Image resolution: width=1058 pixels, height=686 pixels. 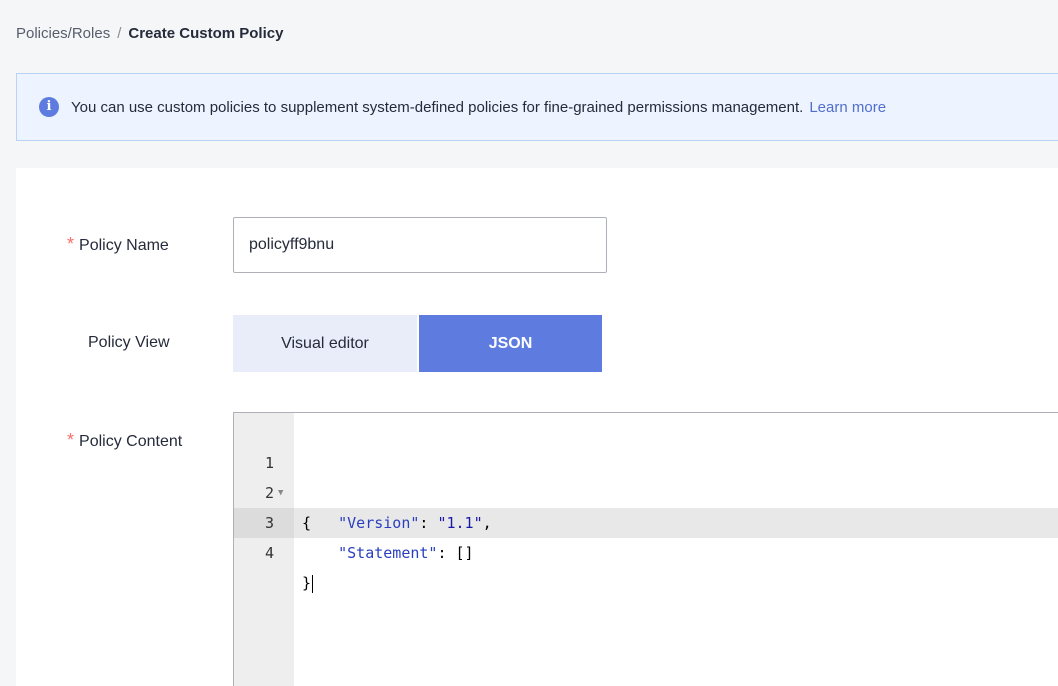 I want to click on code-text: "Statement": [], so click(x=388, y=553).